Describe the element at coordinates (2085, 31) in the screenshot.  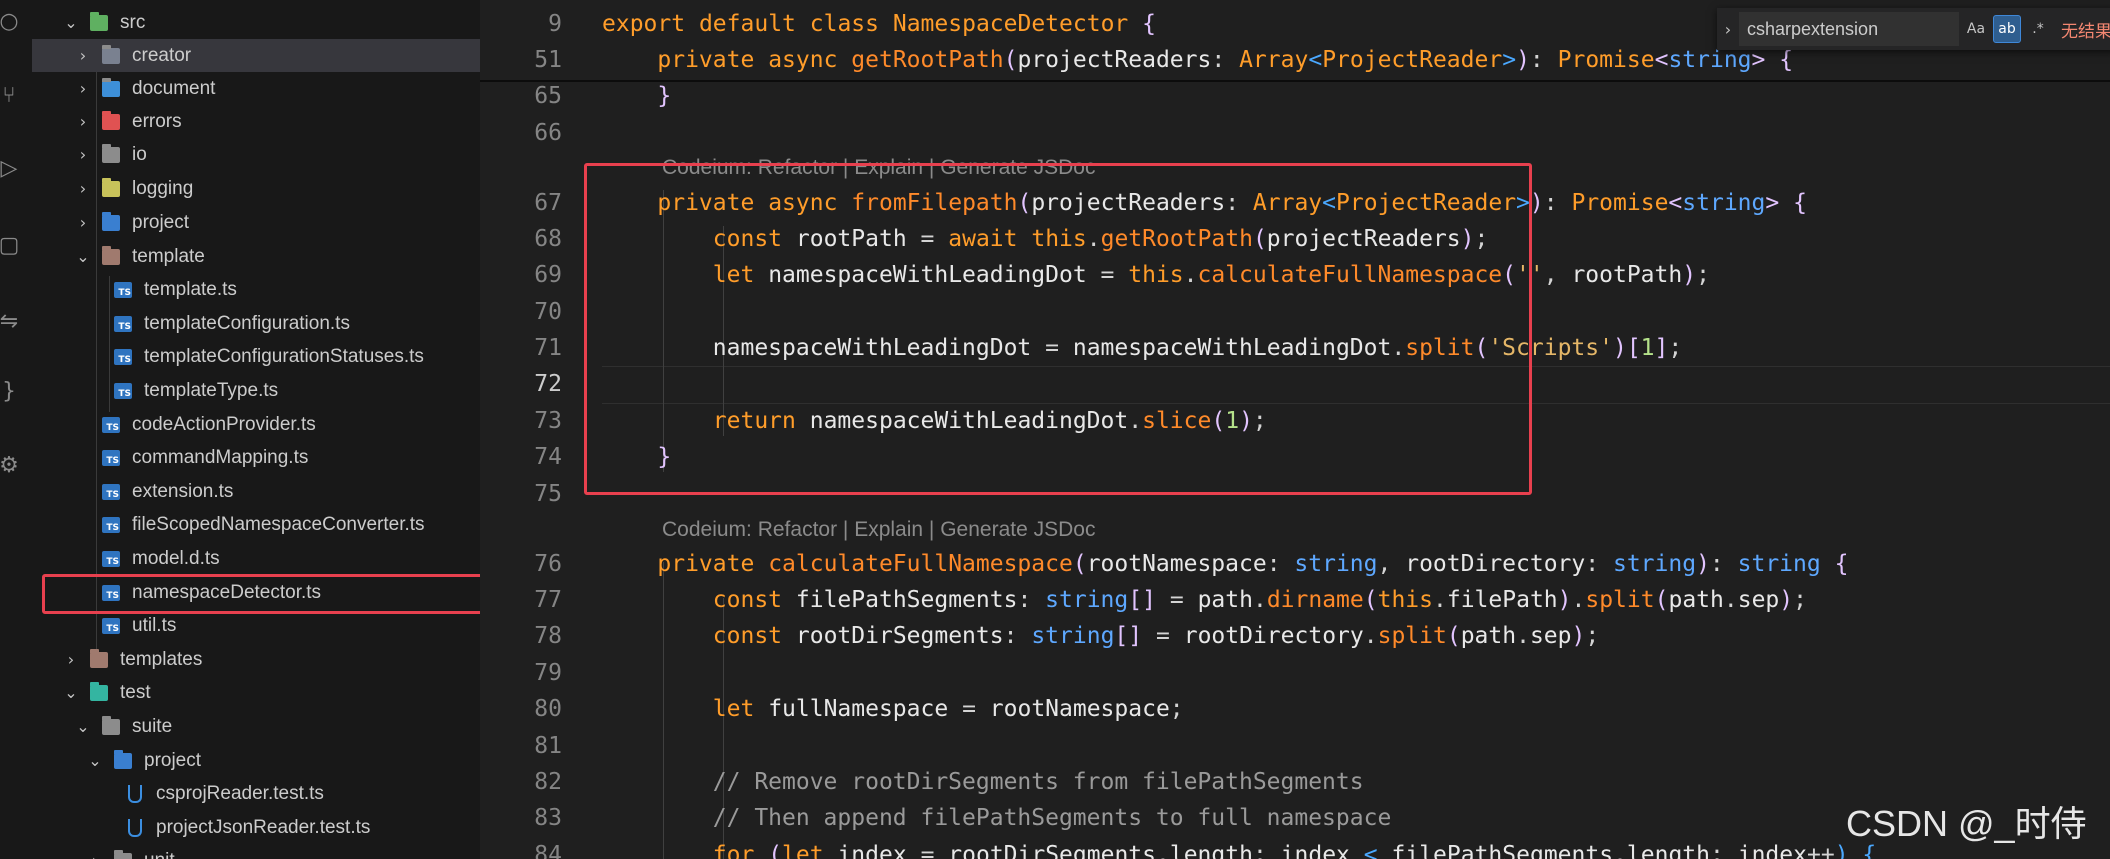
I see `find-results-count: 无结果` at that location.